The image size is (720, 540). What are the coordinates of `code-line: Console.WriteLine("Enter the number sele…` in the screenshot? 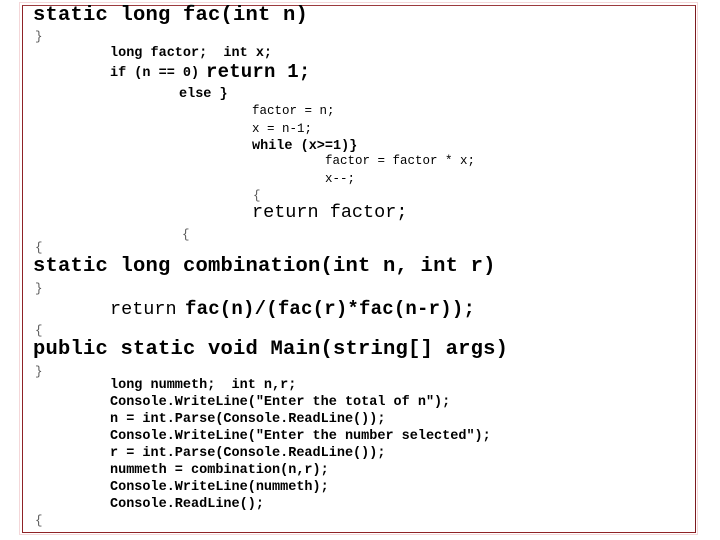 It's located at (300, 436).